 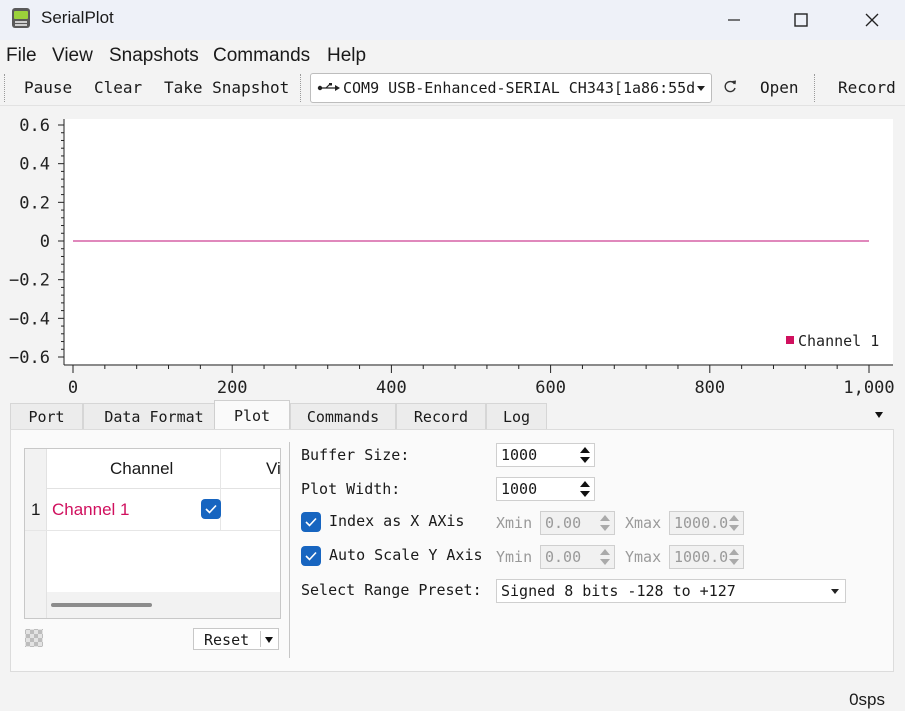 I want to click on tab-overflow-icon, so click(x=879, y=415).